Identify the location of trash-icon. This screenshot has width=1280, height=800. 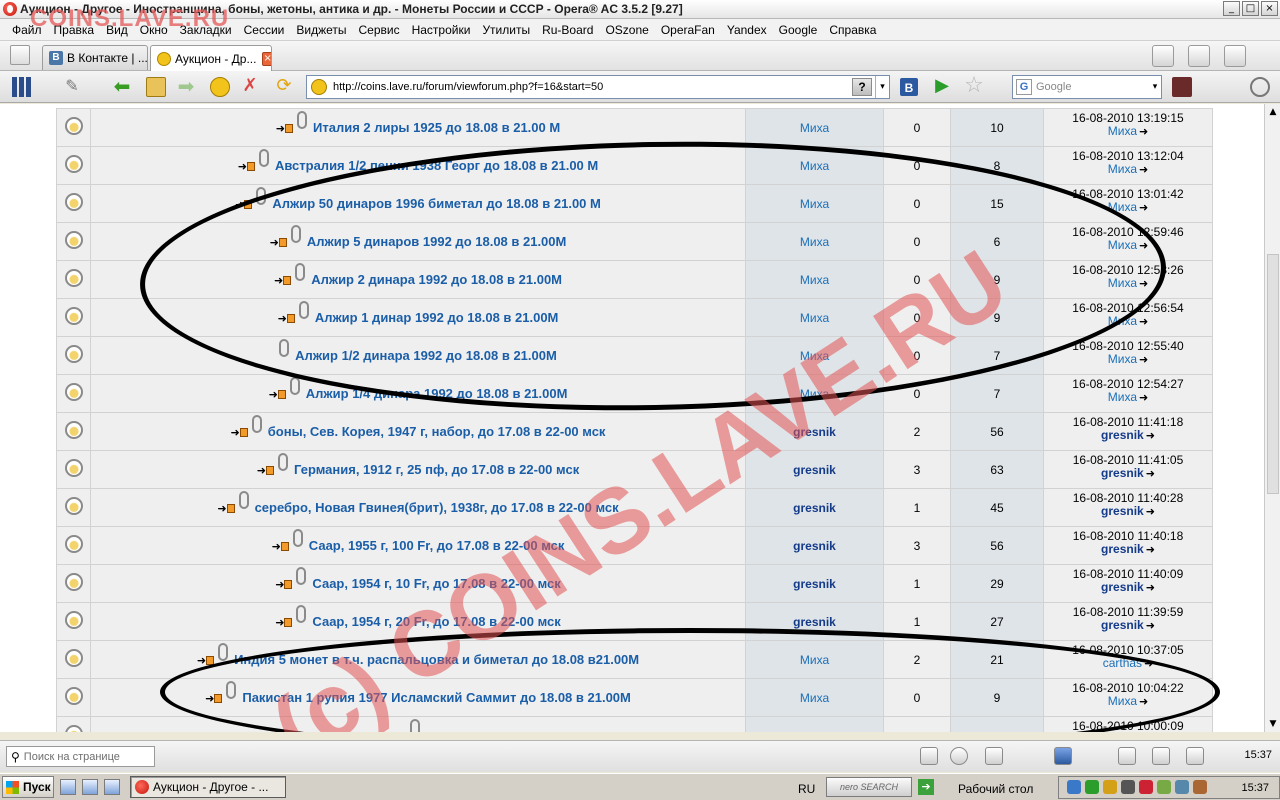
(1199, 56).